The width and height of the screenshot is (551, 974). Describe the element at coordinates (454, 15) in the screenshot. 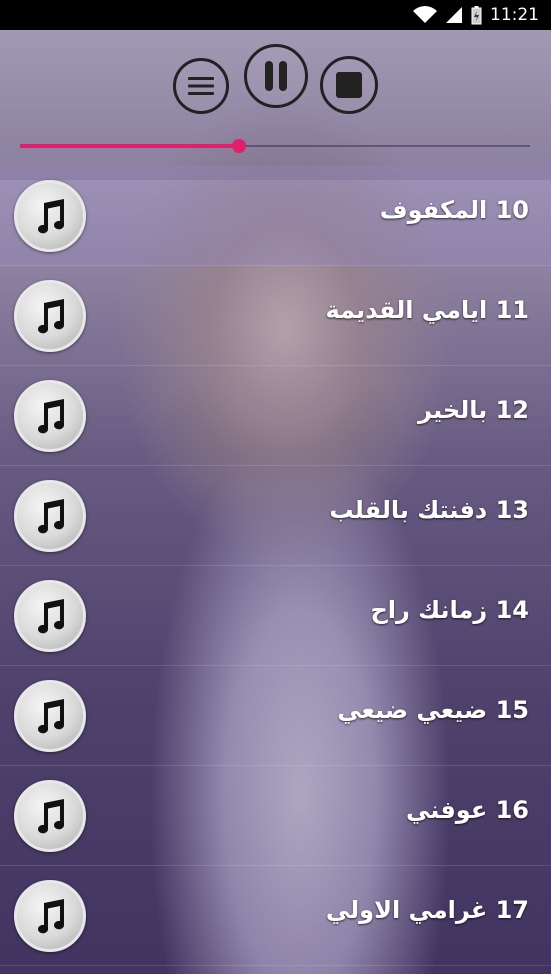

I see `signal-icon` at that location.